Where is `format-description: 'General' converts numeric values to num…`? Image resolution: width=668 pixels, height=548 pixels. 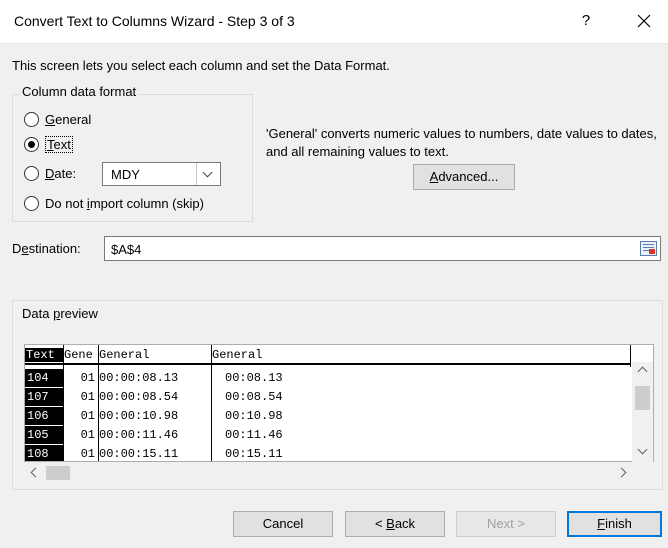
format-description: 'General' converts numeric values to num… is located at coordinates (461, 142).